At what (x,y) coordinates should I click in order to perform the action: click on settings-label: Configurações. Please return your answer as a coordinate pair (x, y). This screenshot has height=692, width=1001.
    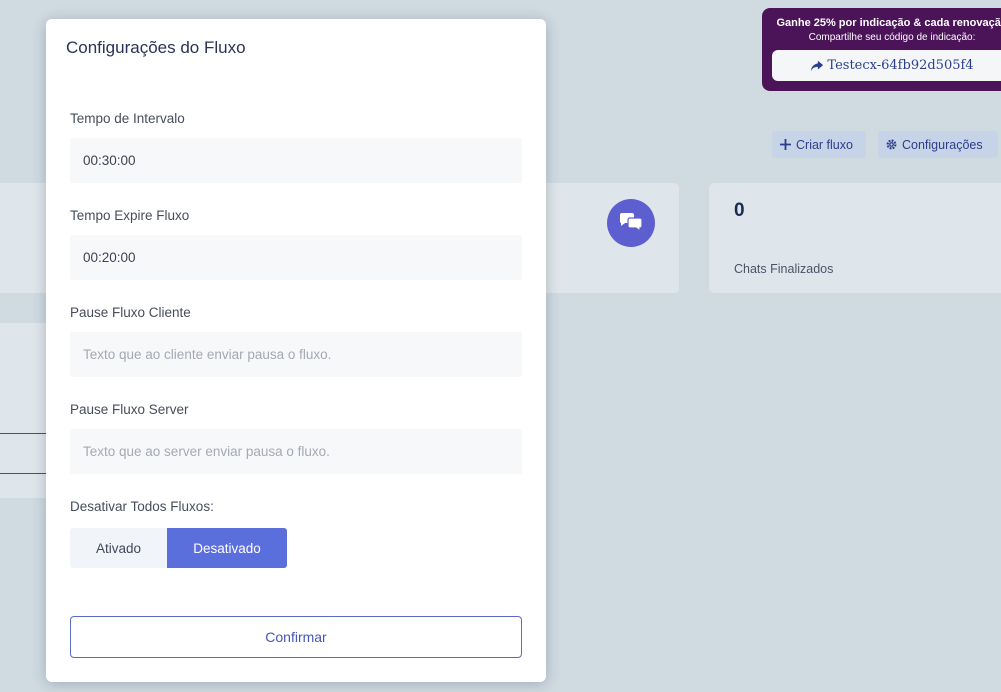
    Looking at the image, I should click on (942, 144).